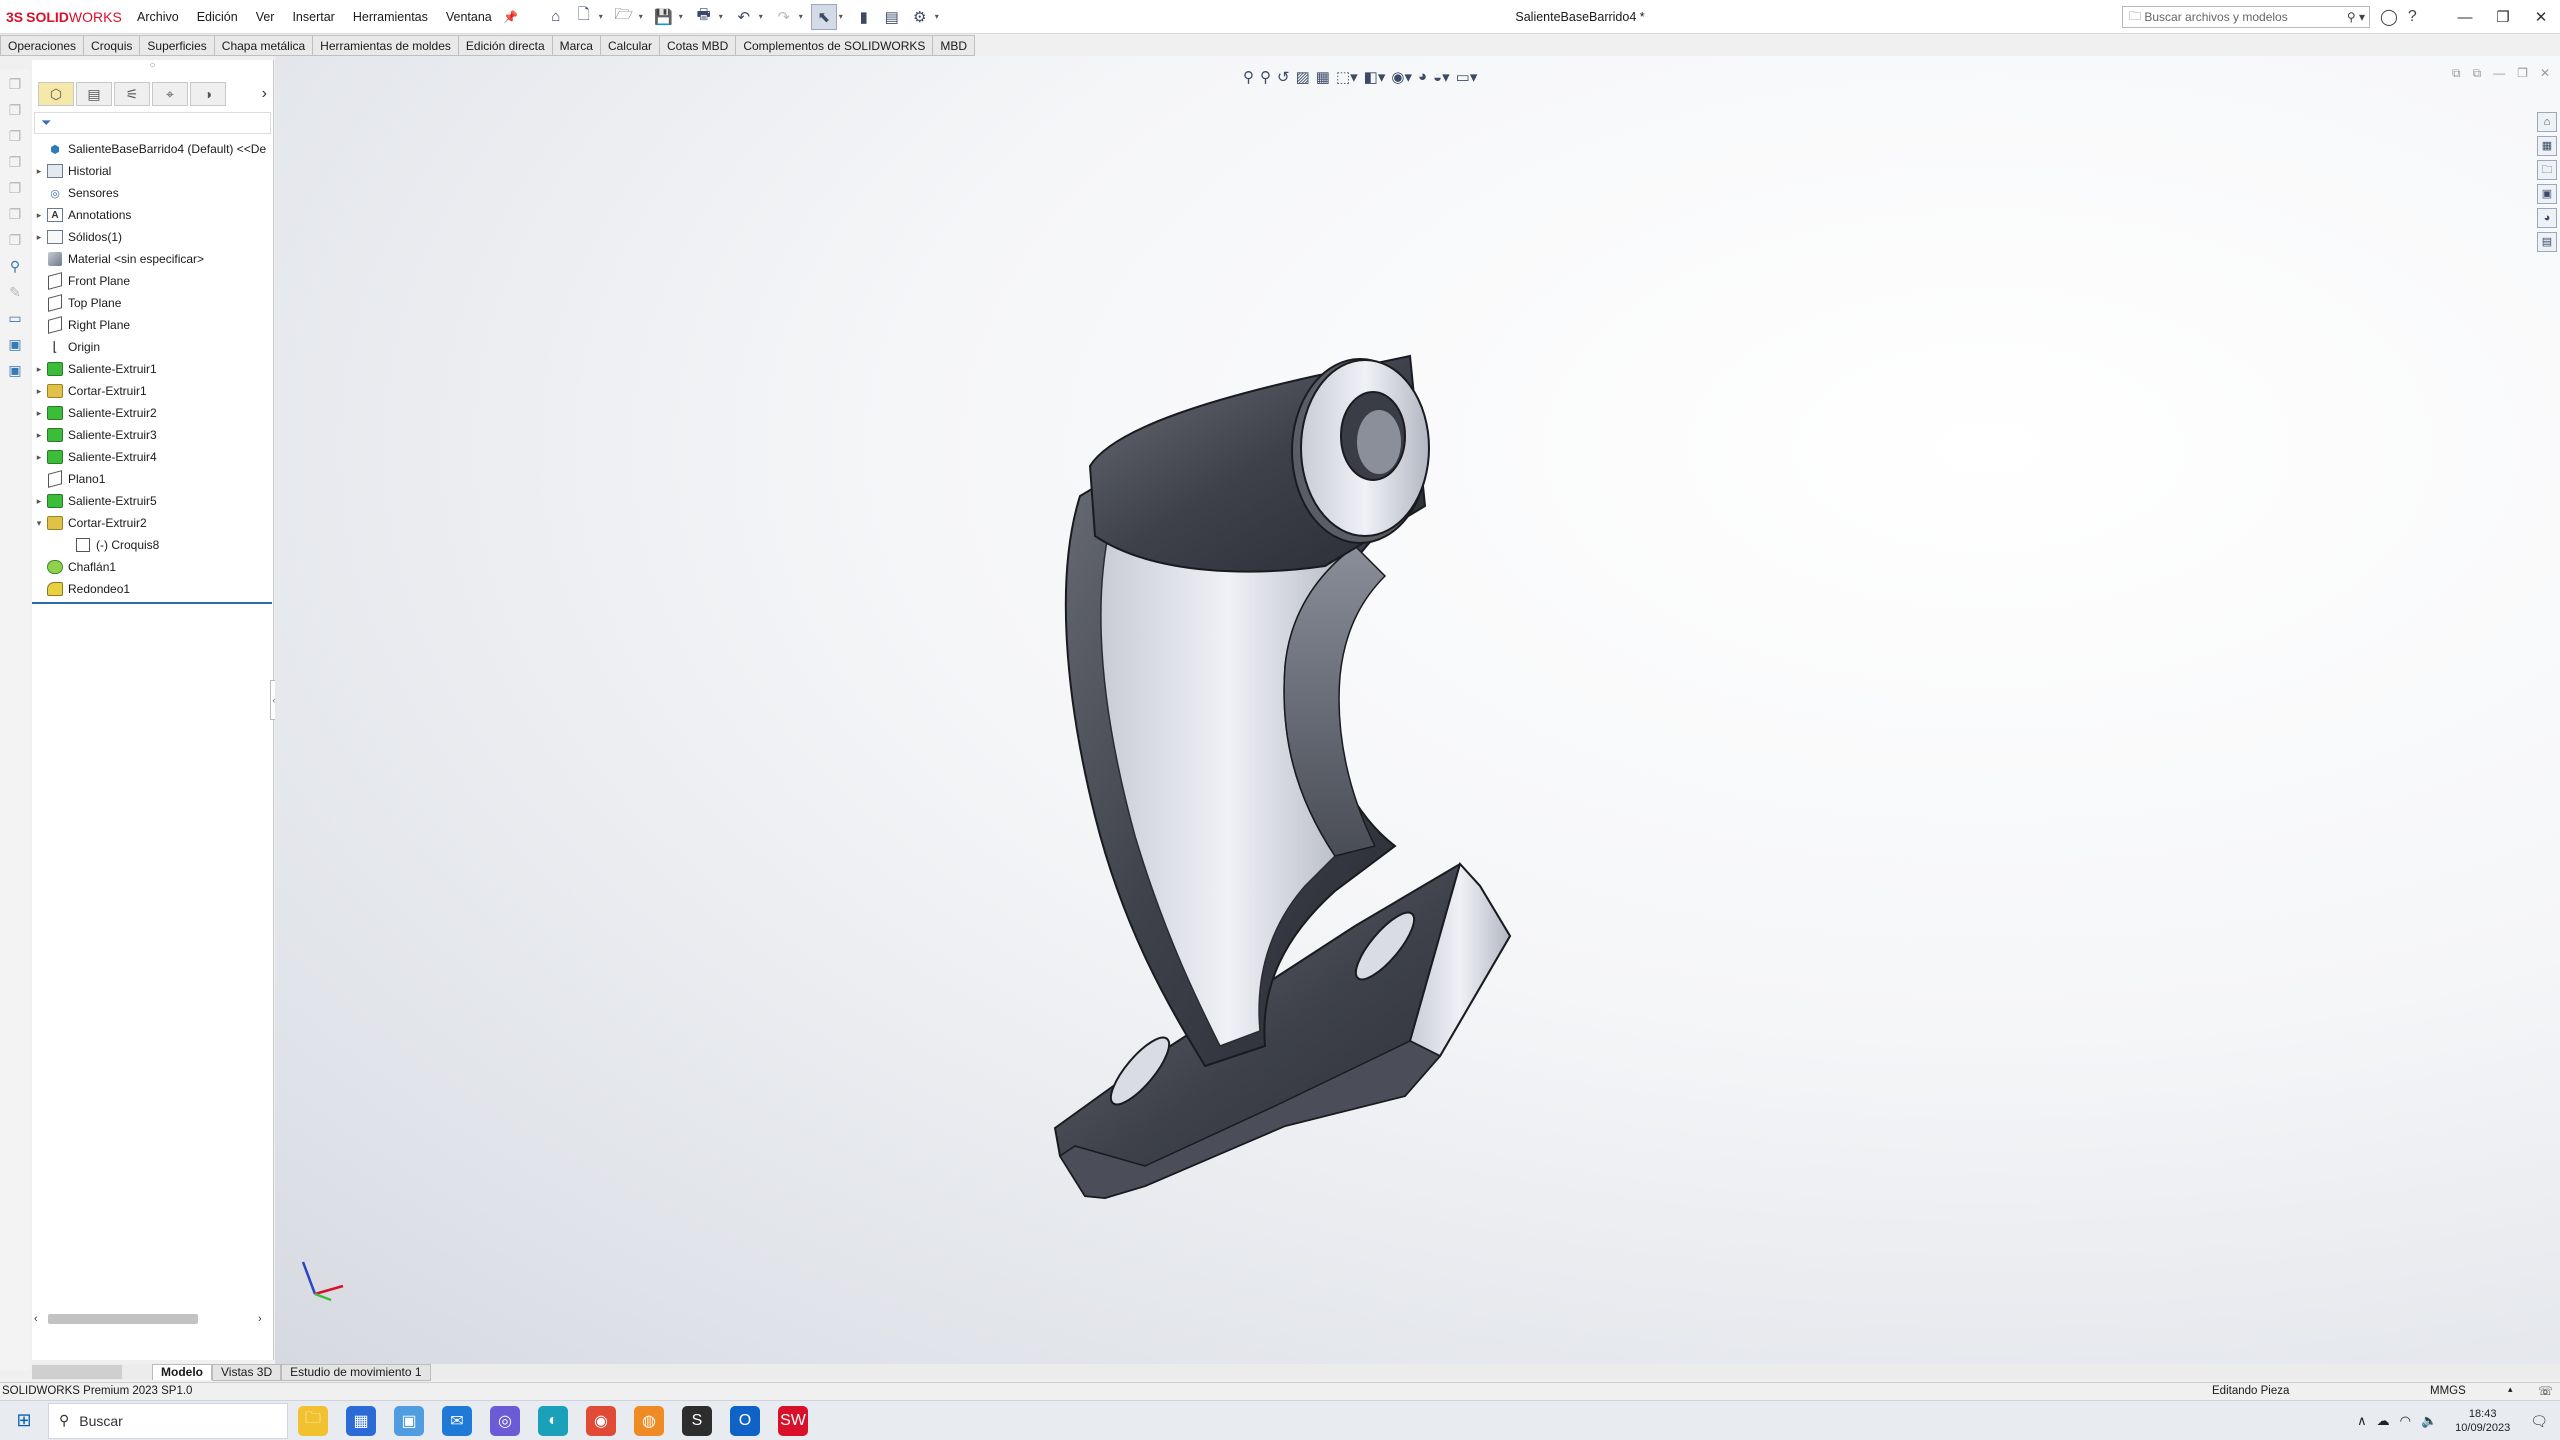 The image size is (2560, 1440). What do you see at coordinates (745, 1420) in the screenshot?
I see `outlook-app-icon: O` at bounding box center [745, 1420].